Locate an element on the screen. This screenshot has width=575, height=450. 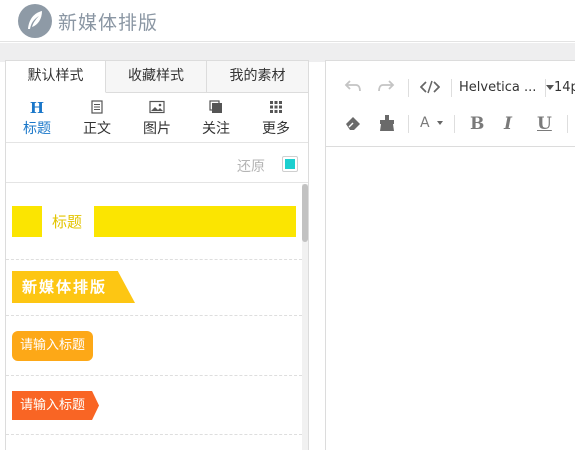
italic-icon: I is located at coordinates (508, 124).